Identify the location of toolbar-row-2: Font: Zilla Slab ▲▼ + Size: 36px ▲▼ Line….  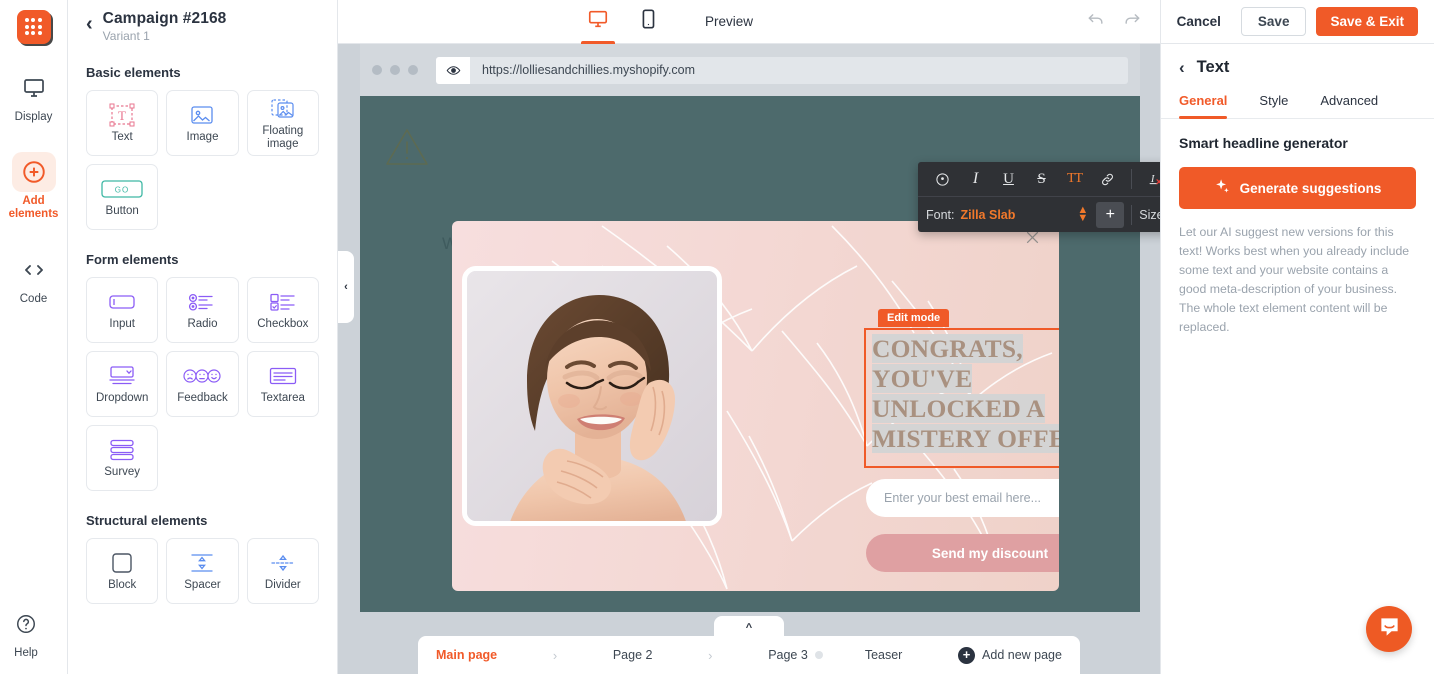
(1039, 214).